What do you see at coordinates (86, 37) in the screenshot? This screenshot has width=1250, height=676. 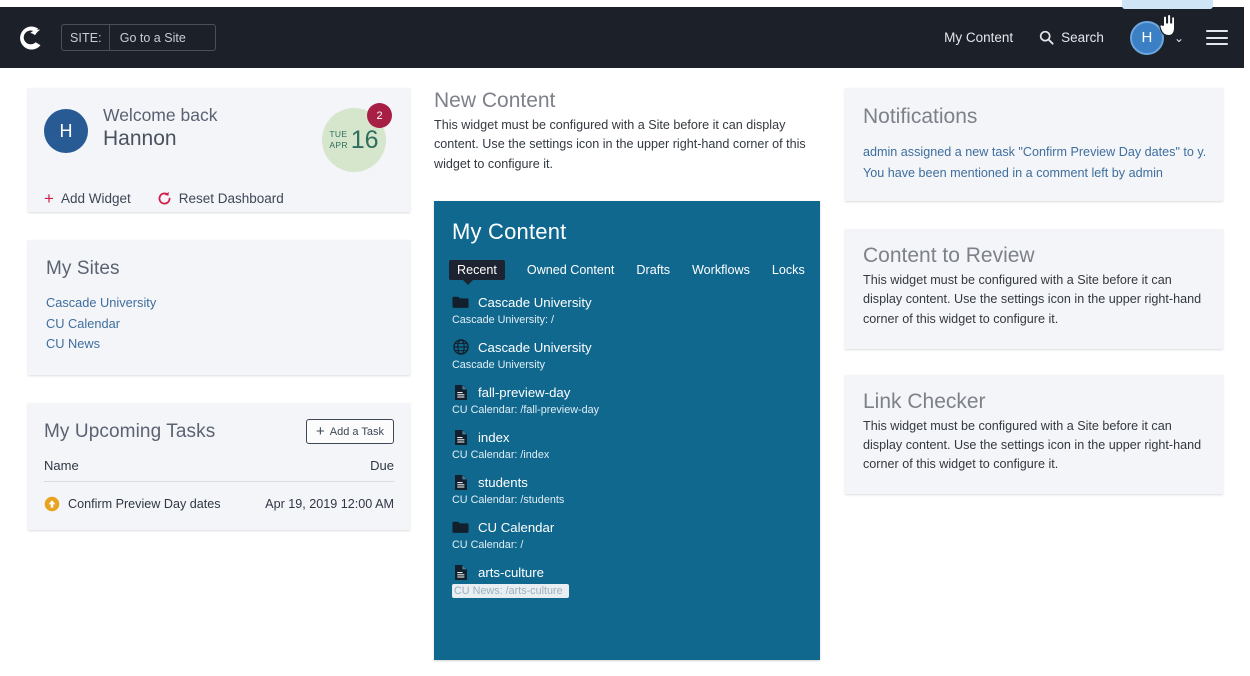 I see `site-picker-label: SITE:` at bounding box center [86, 37].